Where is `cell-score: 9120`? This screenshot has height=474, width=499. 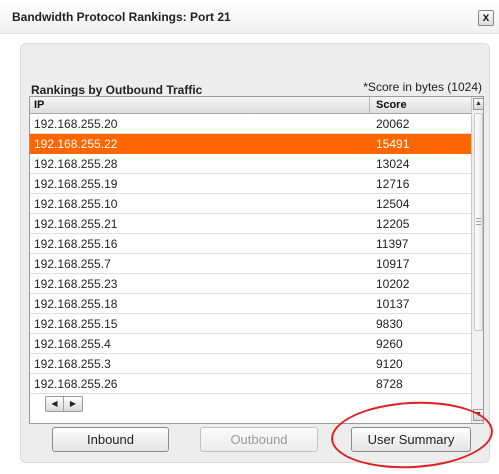
cell-score: 9120 is located at coordinates (389, 364).